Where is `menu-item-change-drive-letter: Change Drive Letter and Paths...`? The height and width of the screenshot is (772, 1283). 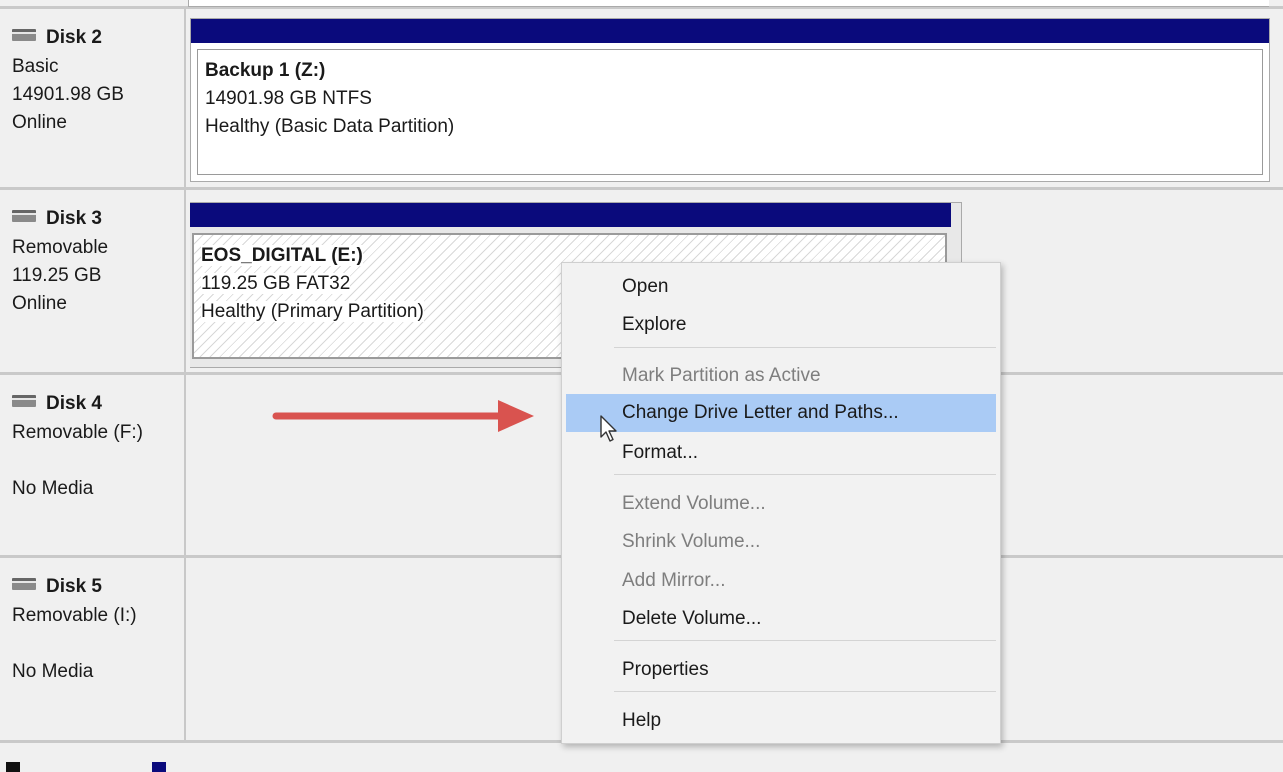 menu-item-change-drive-letter: Change Drive Letter and Paths... is located at coordinates (781, 413).